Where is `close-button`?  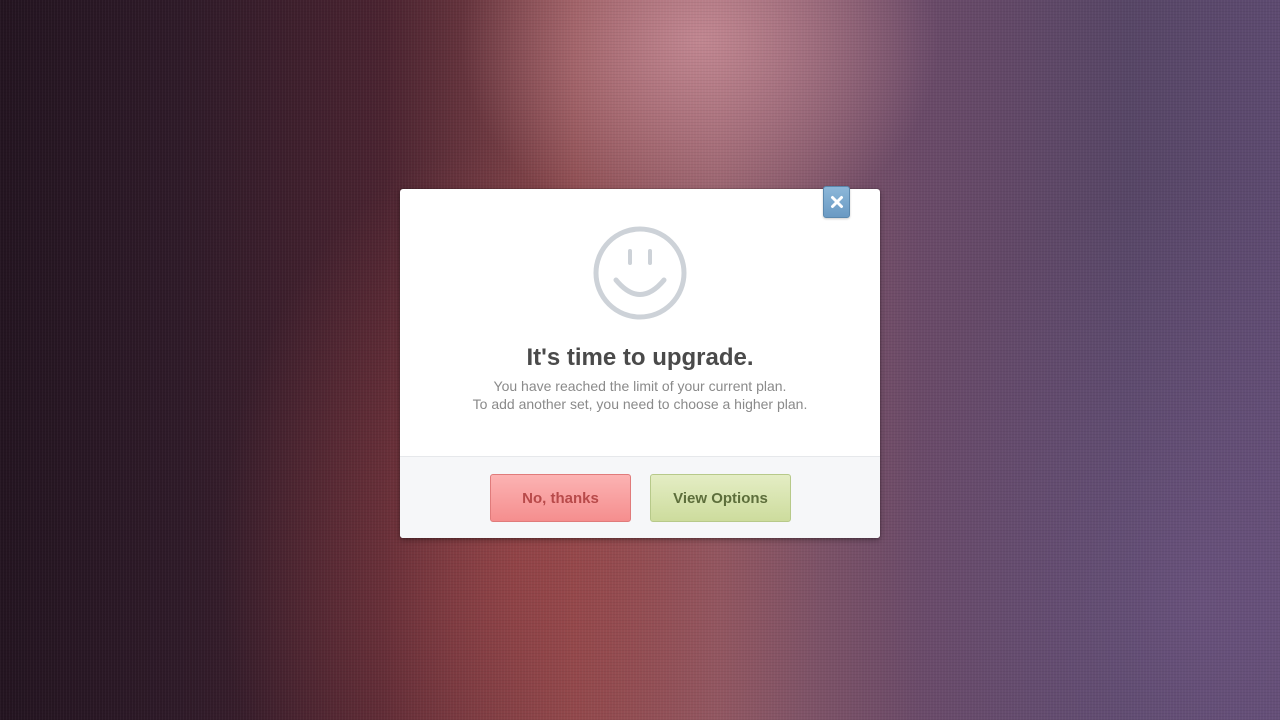 close-button is located at coordinates (836, 202).